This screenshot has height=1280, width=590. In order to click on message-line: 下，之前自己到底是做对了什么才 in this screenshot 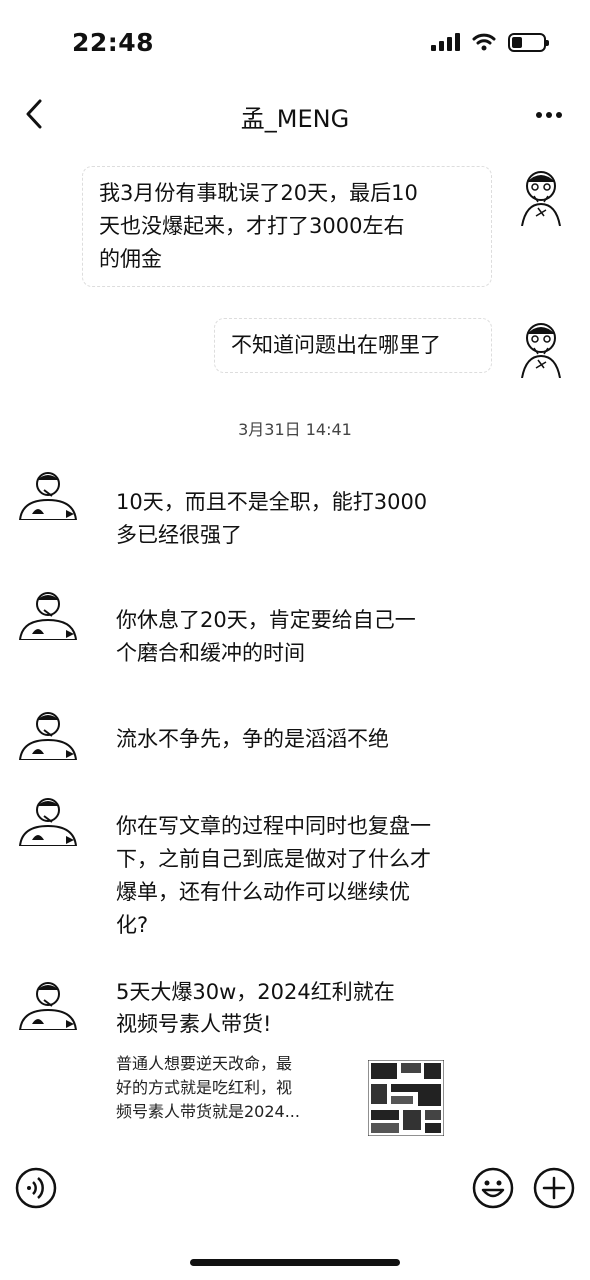, I will do `click(273, 859)`.